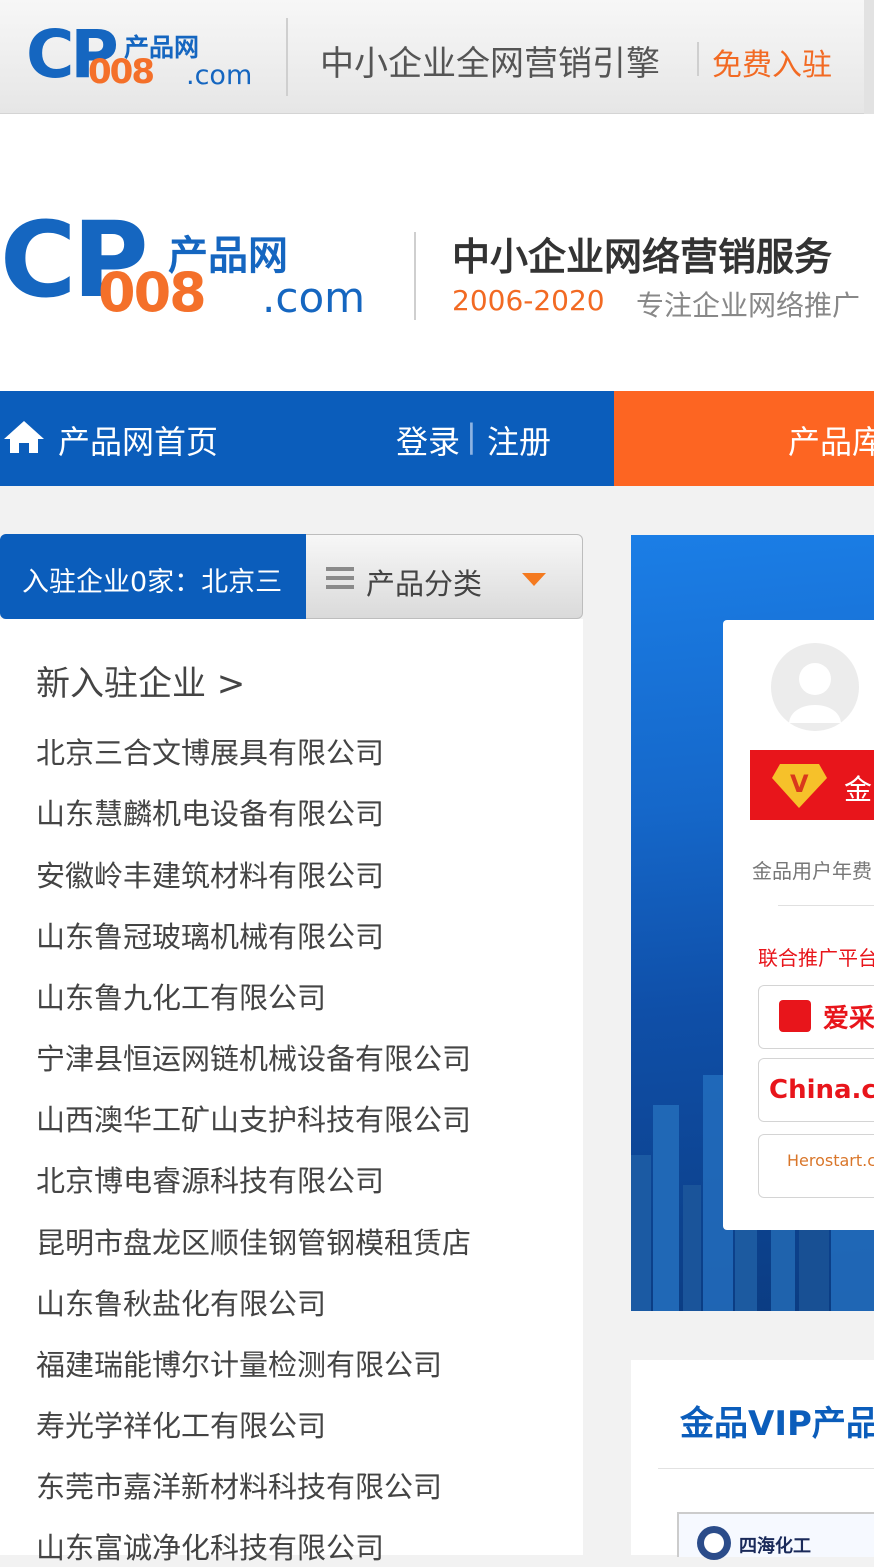 The width and height of the screenshot is (874, 1567). What do you see at coordinates (490, 64) in the screenshot?
I see `top-slogan: 中小企业全网营销引擎` at bounding box center [490, 64].